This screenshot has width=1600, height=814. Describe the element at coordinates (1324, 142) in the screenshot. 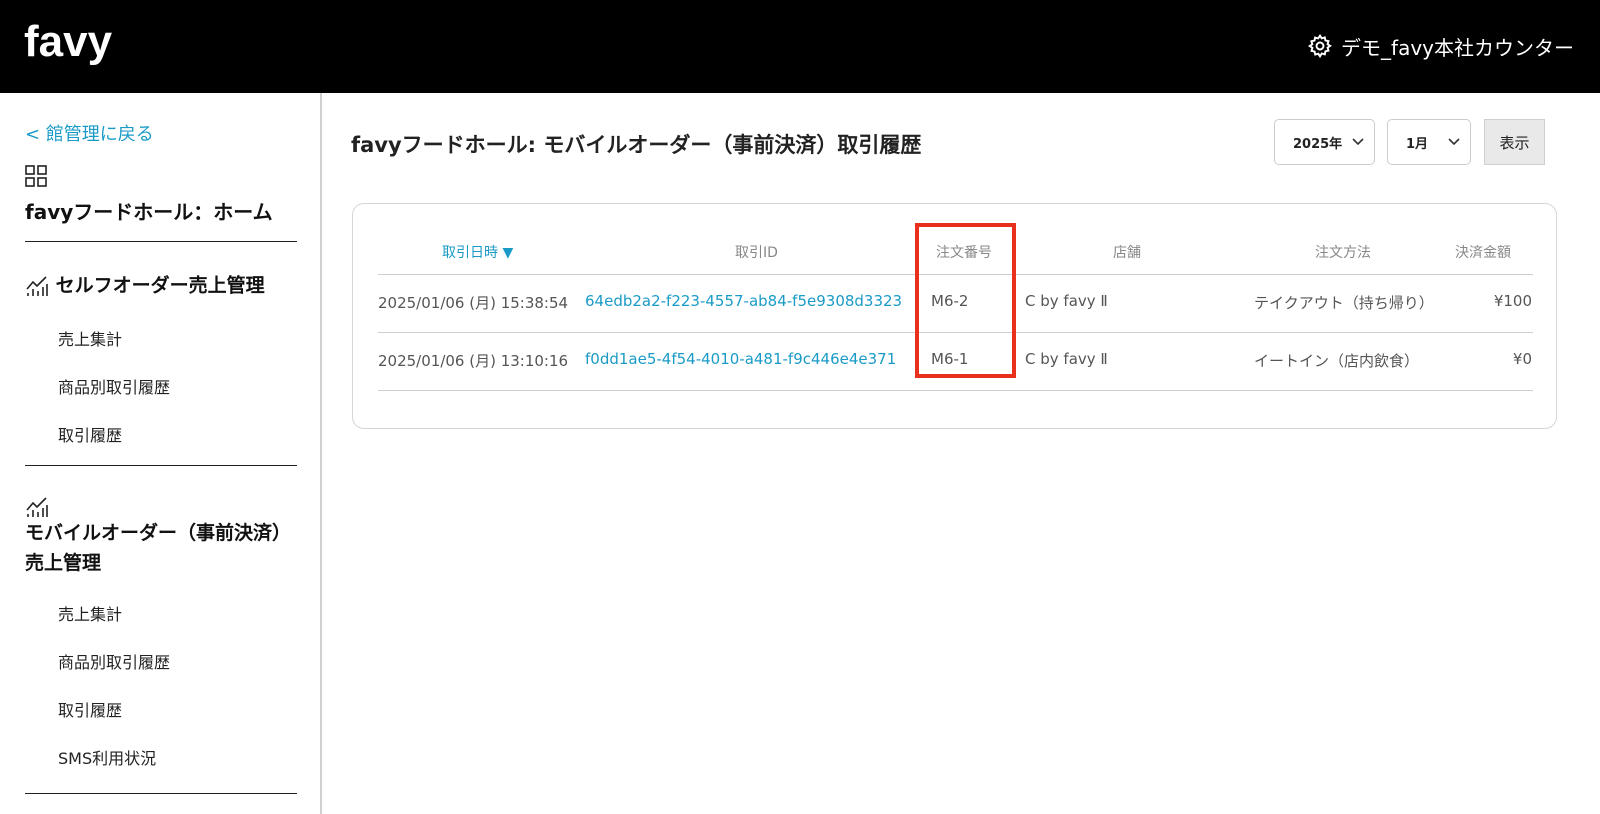

I see `year-select: 2025年` at that location.